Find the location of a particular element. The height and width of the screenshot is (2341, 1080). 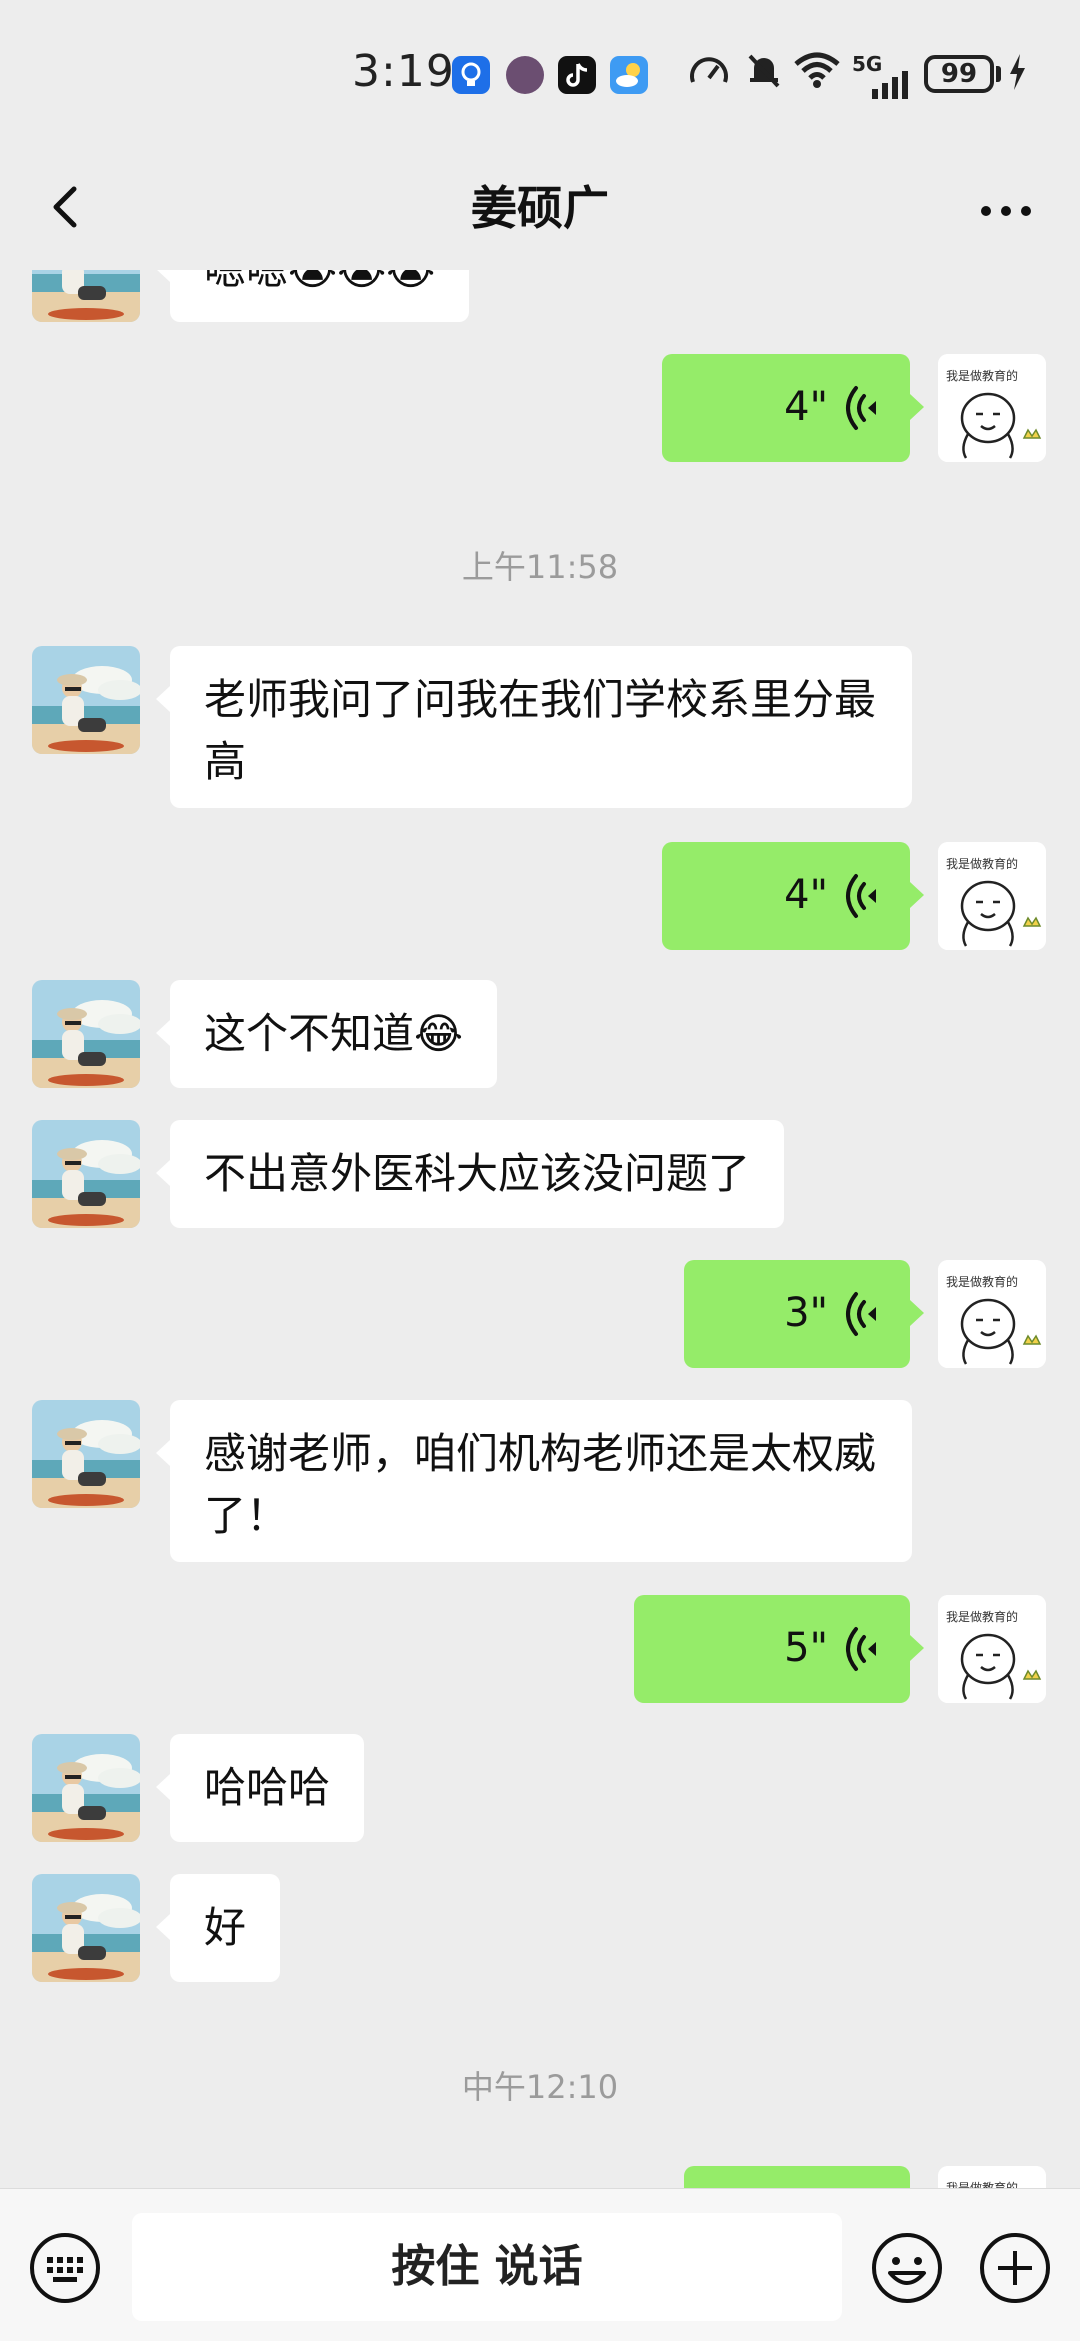

status-time: 3:19 is located at coordinates (403, 71).